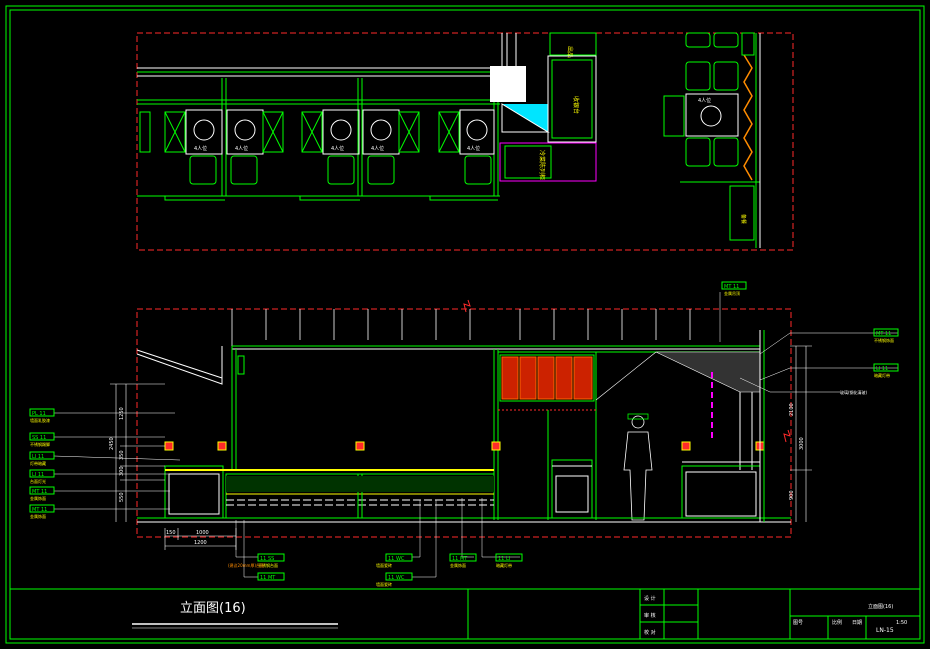 This screenshot has width=930, height=649. I want to click on material-tag: 11 LI 暗藏灯带, so click(509, 560).